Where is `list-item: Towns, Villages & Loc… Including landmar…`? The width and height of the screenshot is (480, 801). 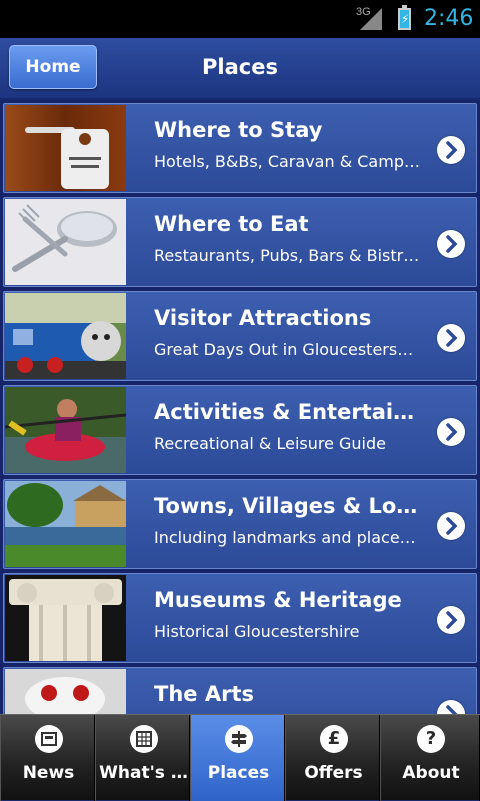
list-item: Towns, Villages & Loc… Including landmar… is located at coordinates (240, 524).